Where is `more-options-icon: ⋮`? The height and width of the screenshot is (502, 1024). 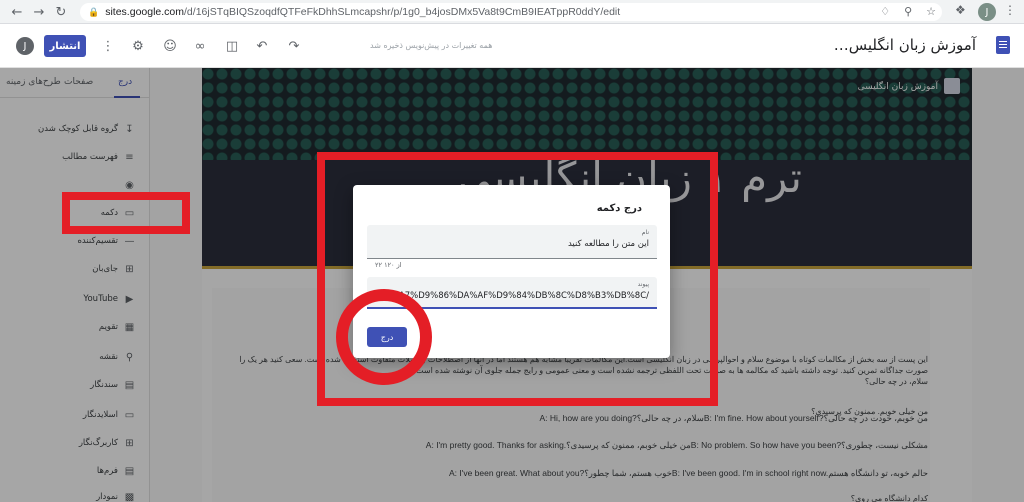
more-options-icon: ⋮ is located at coordinates (108, 46).